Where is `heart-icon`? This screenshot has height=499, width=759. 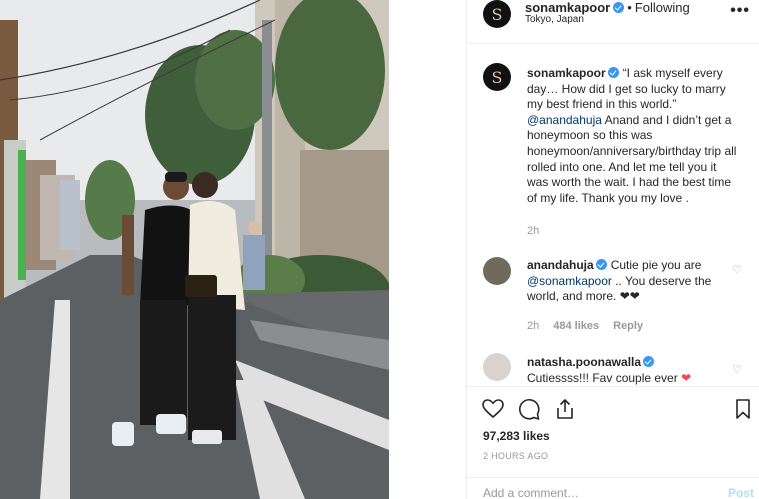
heart-icon is located at coordinates (493, 409).